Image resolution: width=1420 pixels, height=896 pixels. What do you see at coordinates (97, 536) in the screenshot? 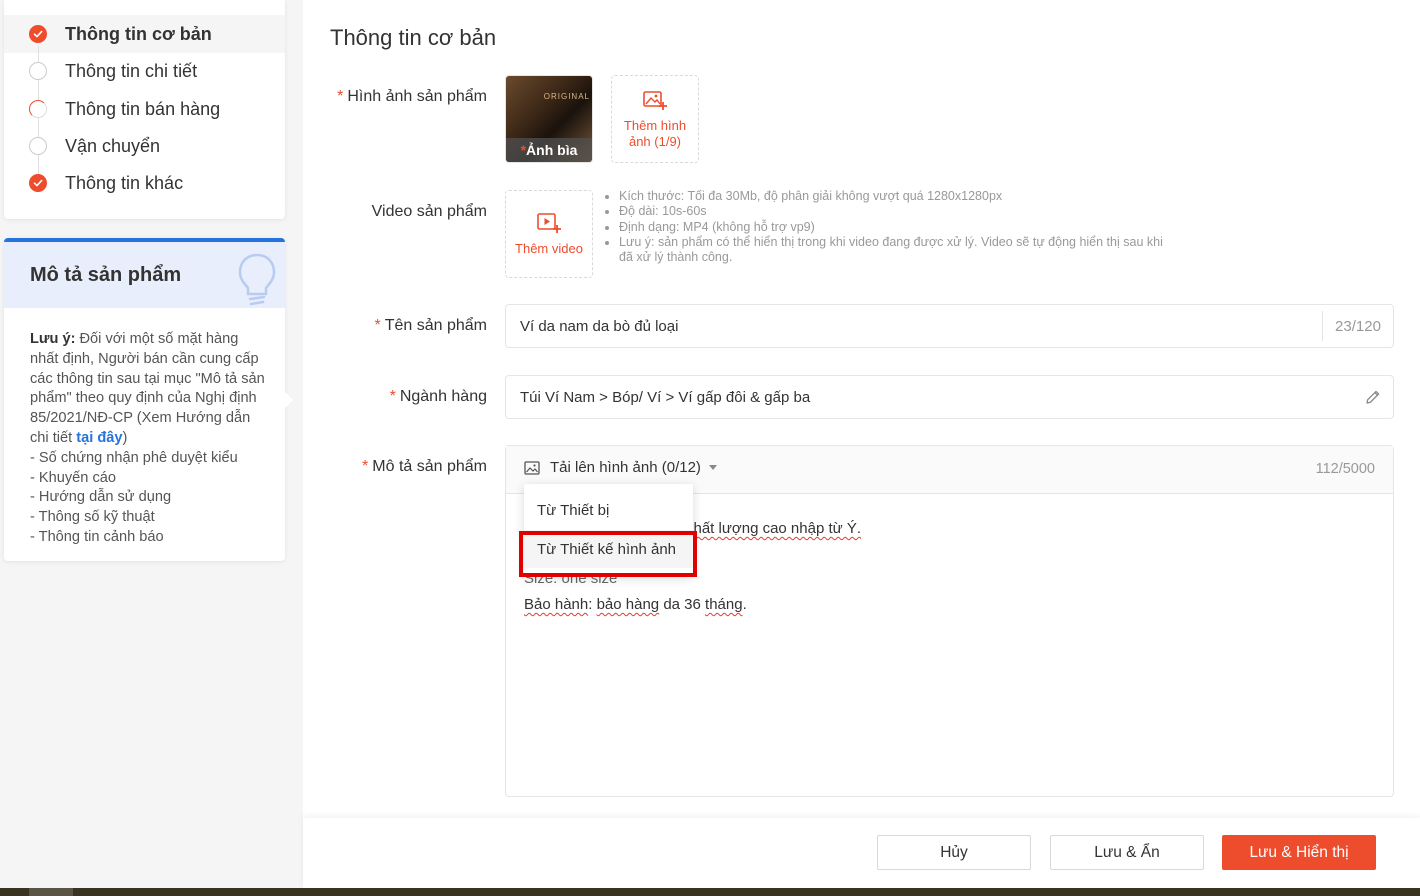
I see `tips-bullet: - Thông tin cảnh báo` at bounding box center [97, 536].